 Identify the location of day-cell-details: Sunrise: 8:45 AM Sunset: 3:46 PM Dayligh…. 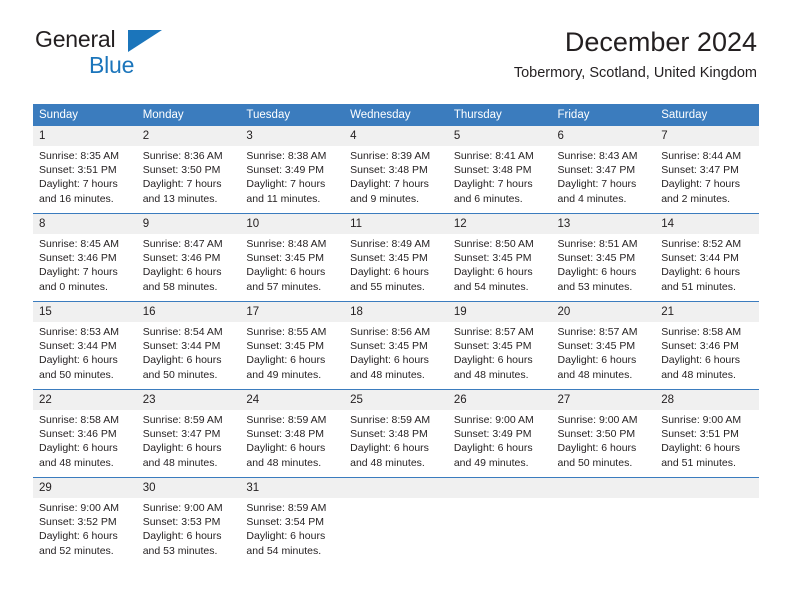
(85, 267).